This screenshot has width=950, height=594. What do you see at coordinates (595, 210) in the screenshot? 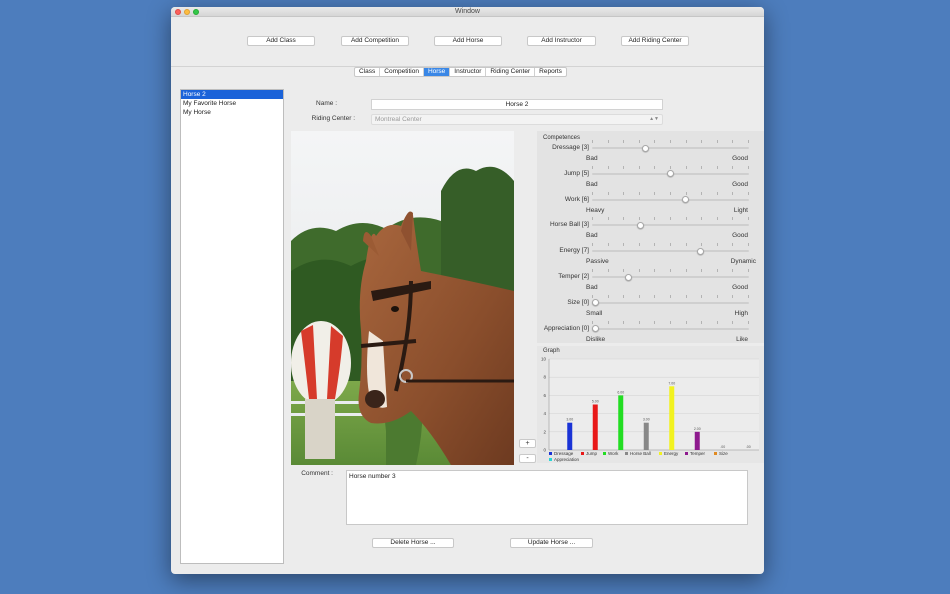
I see `slider-min-label: Heavy` at bounding box center [595, 210].